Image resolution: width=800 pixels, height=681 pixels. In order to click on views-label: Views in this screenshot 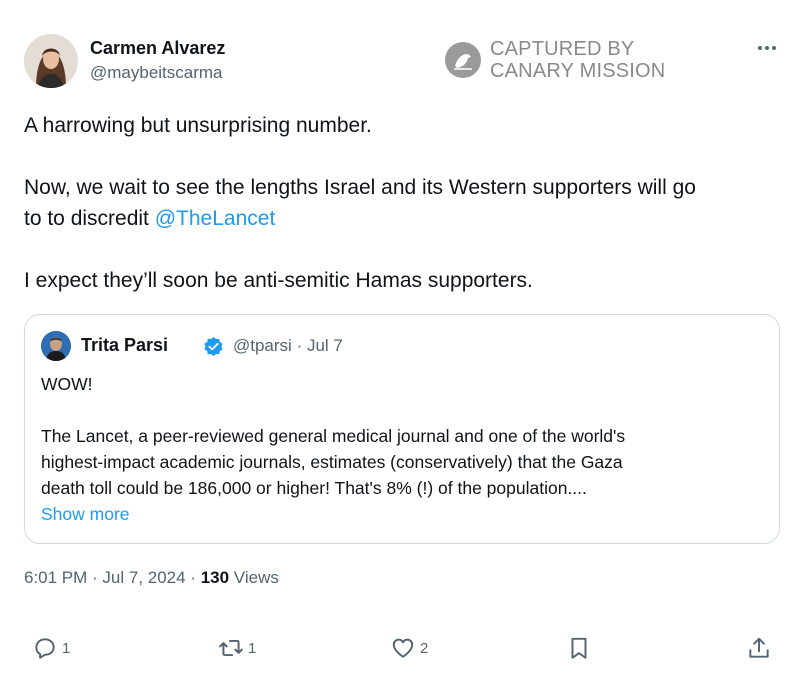, I will do `click(254, 577)`.